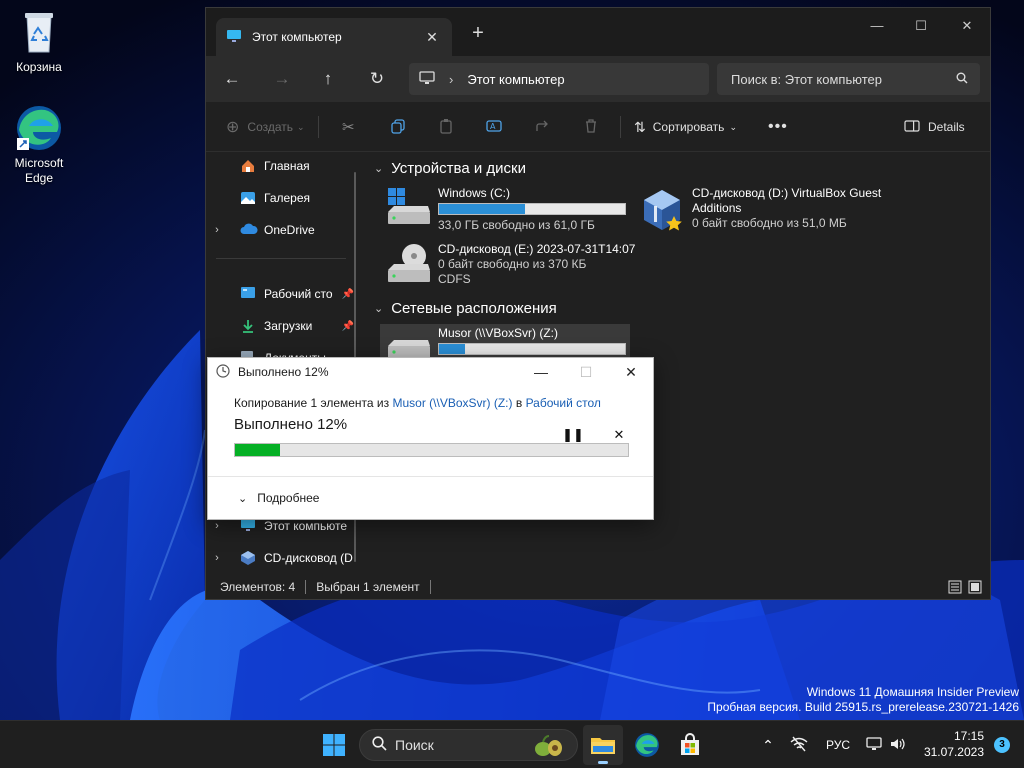 Image resolution: width=1024 pixels, height=768 pixels. What do you see at coordinates (282, 79) in the screenshot?
I see `forward-button: →` at bounding box center [282, 79].